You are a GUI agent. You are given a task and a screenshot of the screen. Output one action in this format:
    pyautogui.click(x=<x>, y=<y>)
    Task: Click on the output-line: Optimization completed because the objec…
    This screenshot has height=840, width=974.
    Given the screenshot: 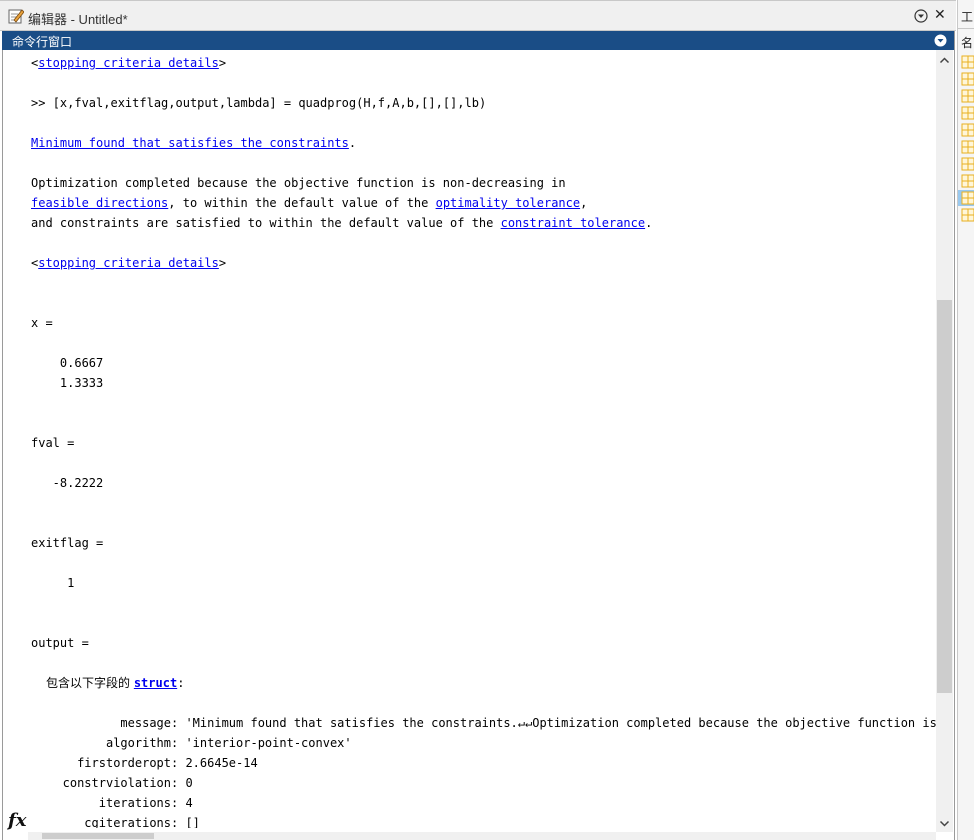 What is the action you would take?
    pyautogui.click(x=298, y=183)
    